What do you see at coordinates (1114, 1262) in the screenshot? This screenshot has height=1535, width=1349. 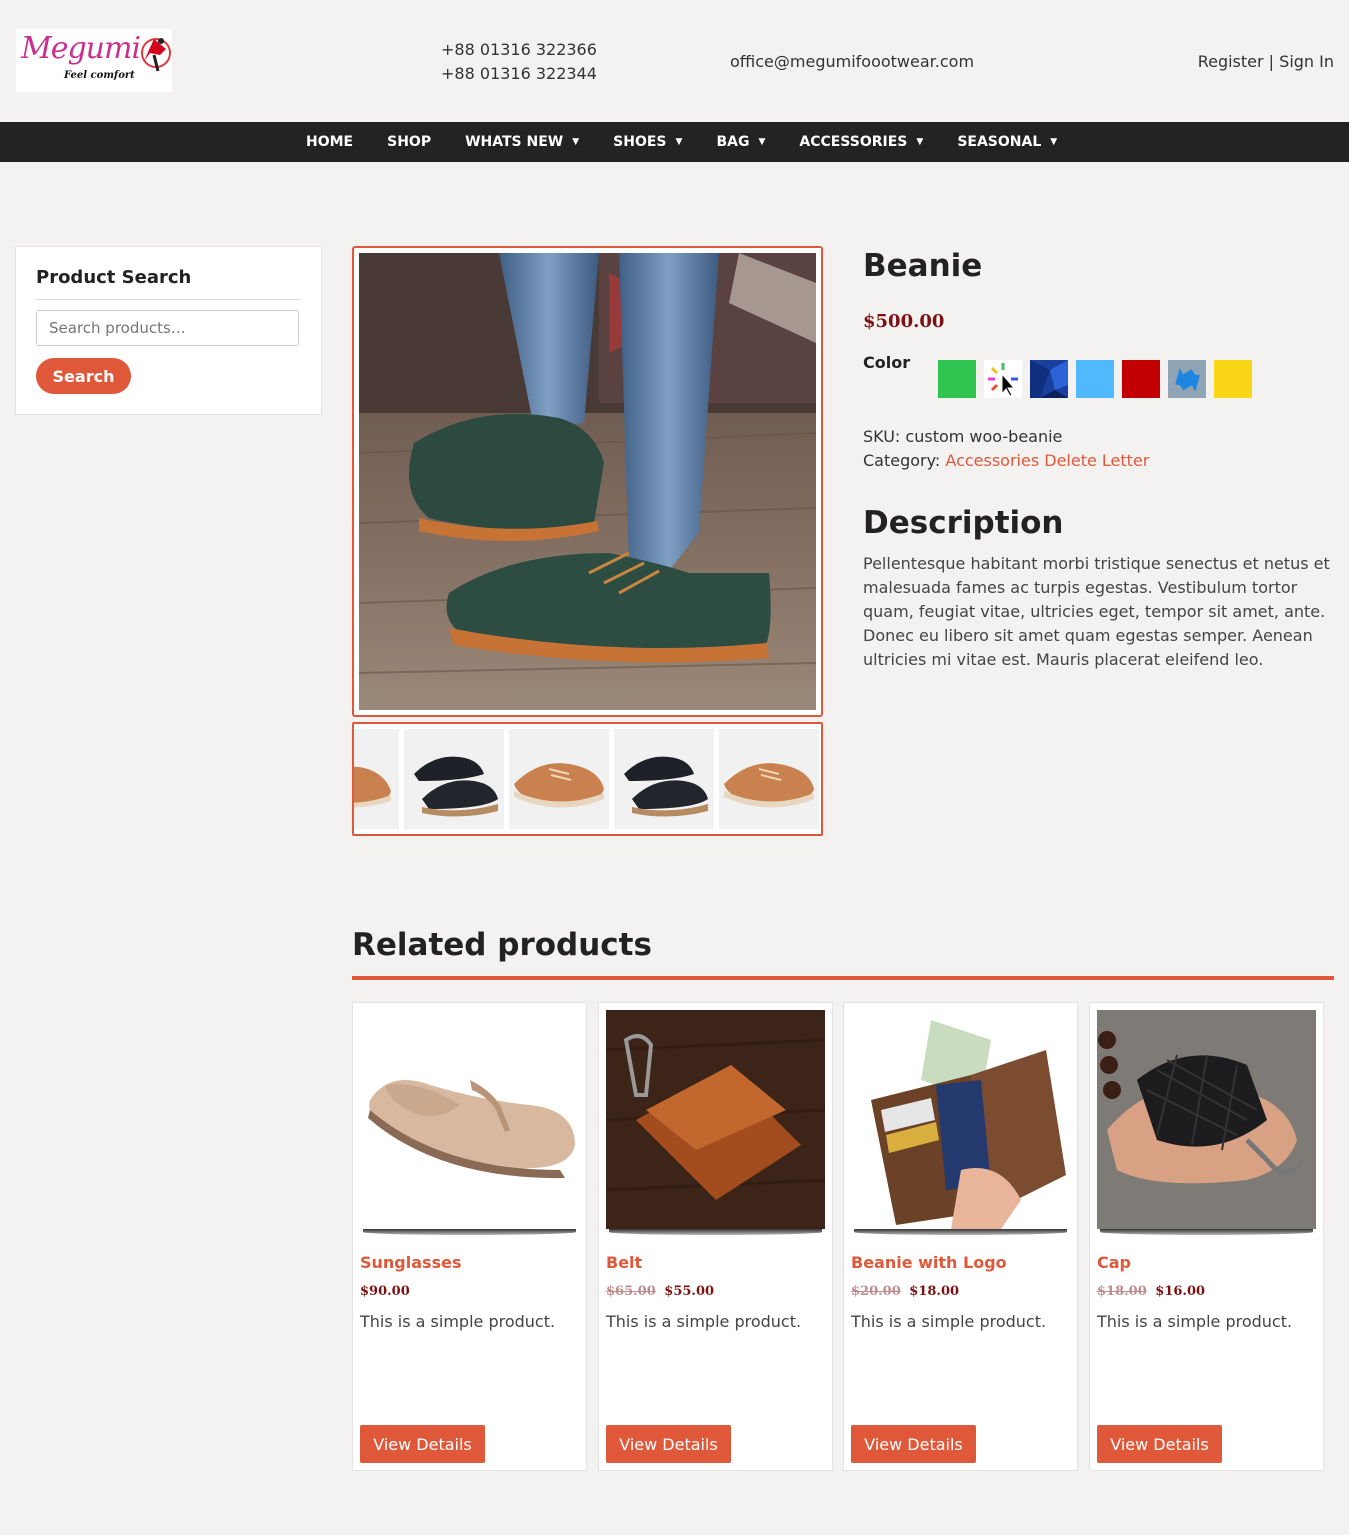 I see `product-name: Cap` at bounding box center [1114, 1262].